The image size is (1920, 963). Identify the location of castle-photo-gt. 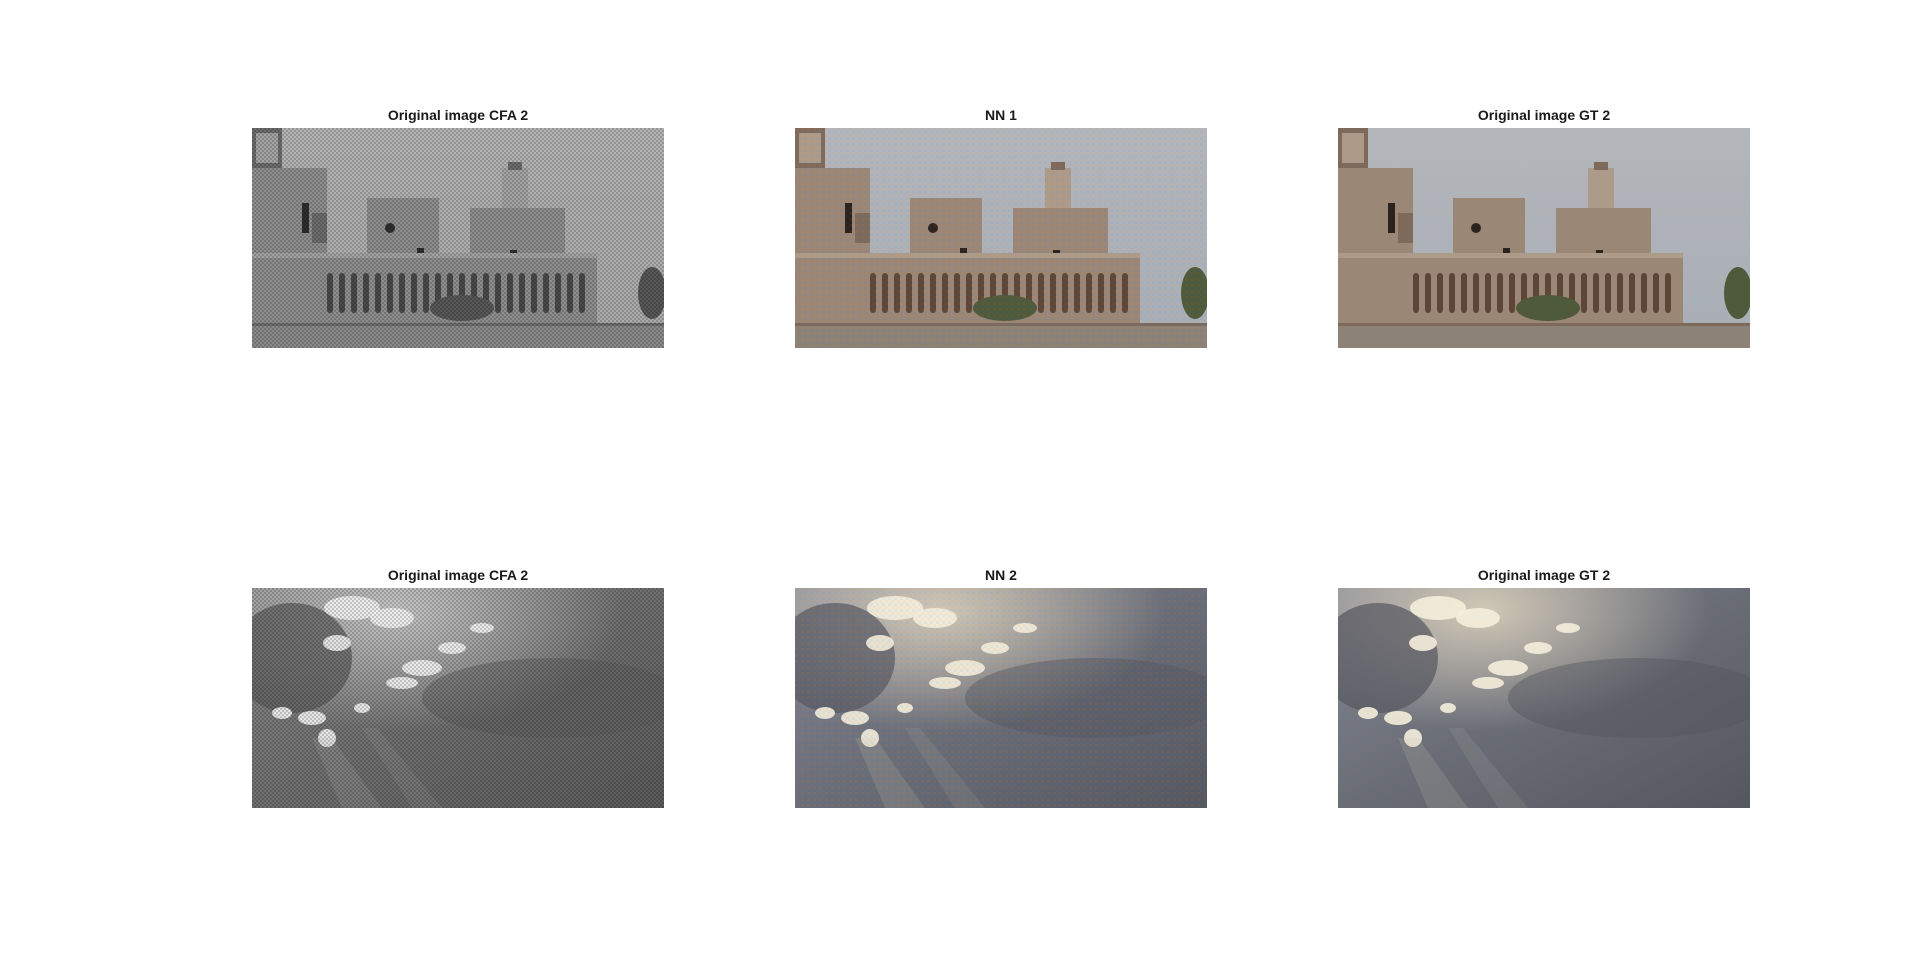
(1544, 238).